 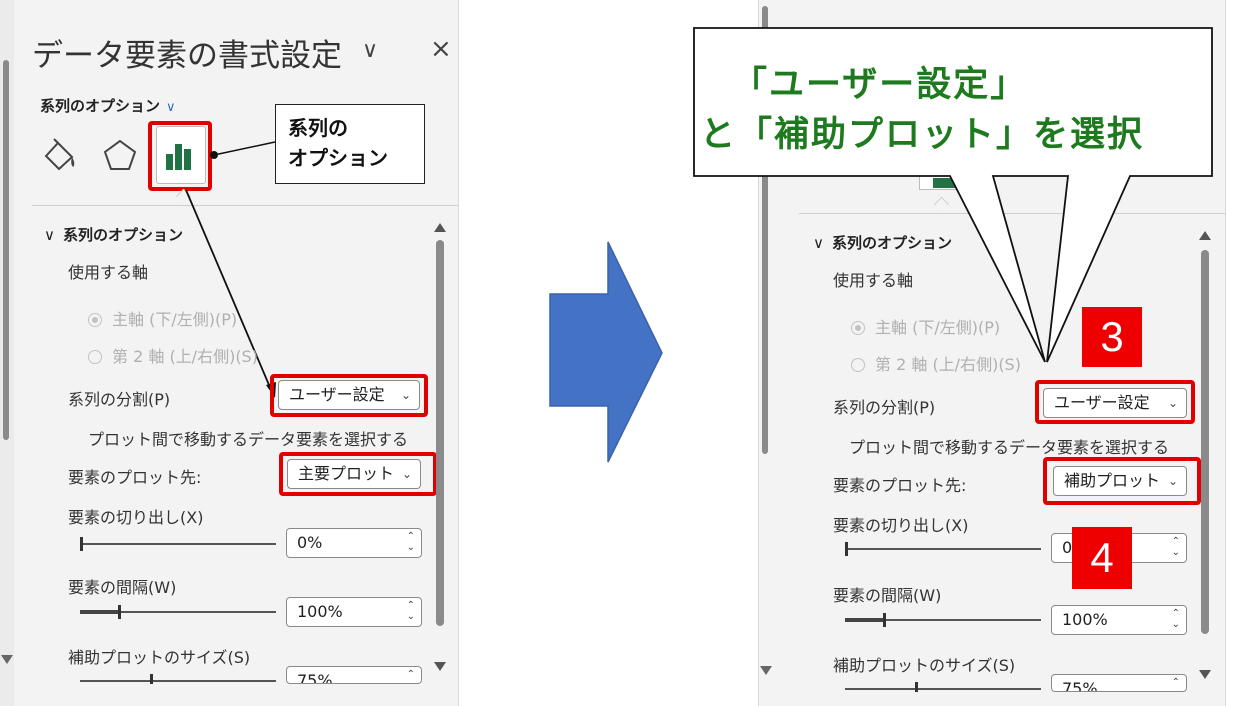 I want to click on right-arrow-icon, so click(x=606, y=352).